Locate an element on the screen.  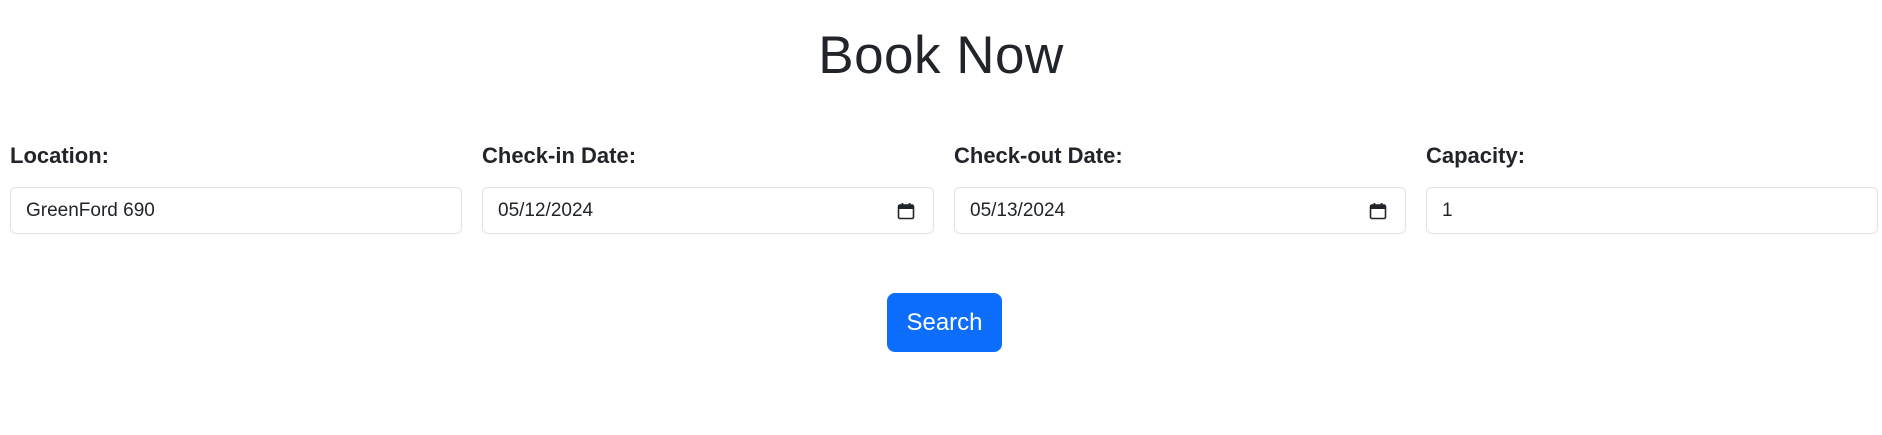
location-field-group: Location: GreenFord 690 is located at coordinates (236, 187).